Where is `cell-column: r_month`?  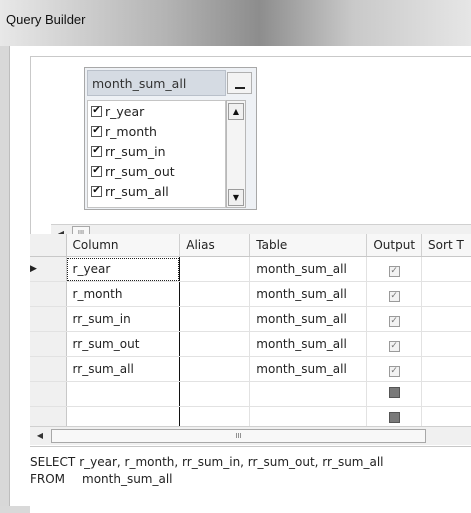
cell-column: r_month is located at coordinates (123, 294).